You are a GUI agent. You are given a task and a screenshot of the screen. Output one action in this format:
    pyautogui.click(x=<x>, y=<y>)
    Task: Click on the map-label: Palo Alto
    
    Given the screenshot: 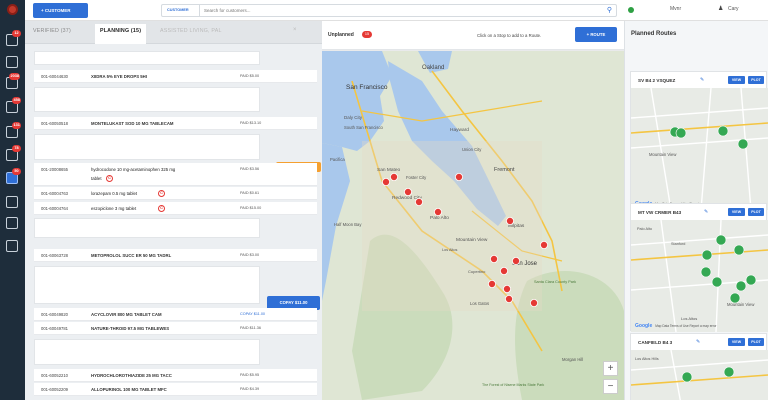 What is the action you would take?
    pyautogui.click(x=439, y=218)
    